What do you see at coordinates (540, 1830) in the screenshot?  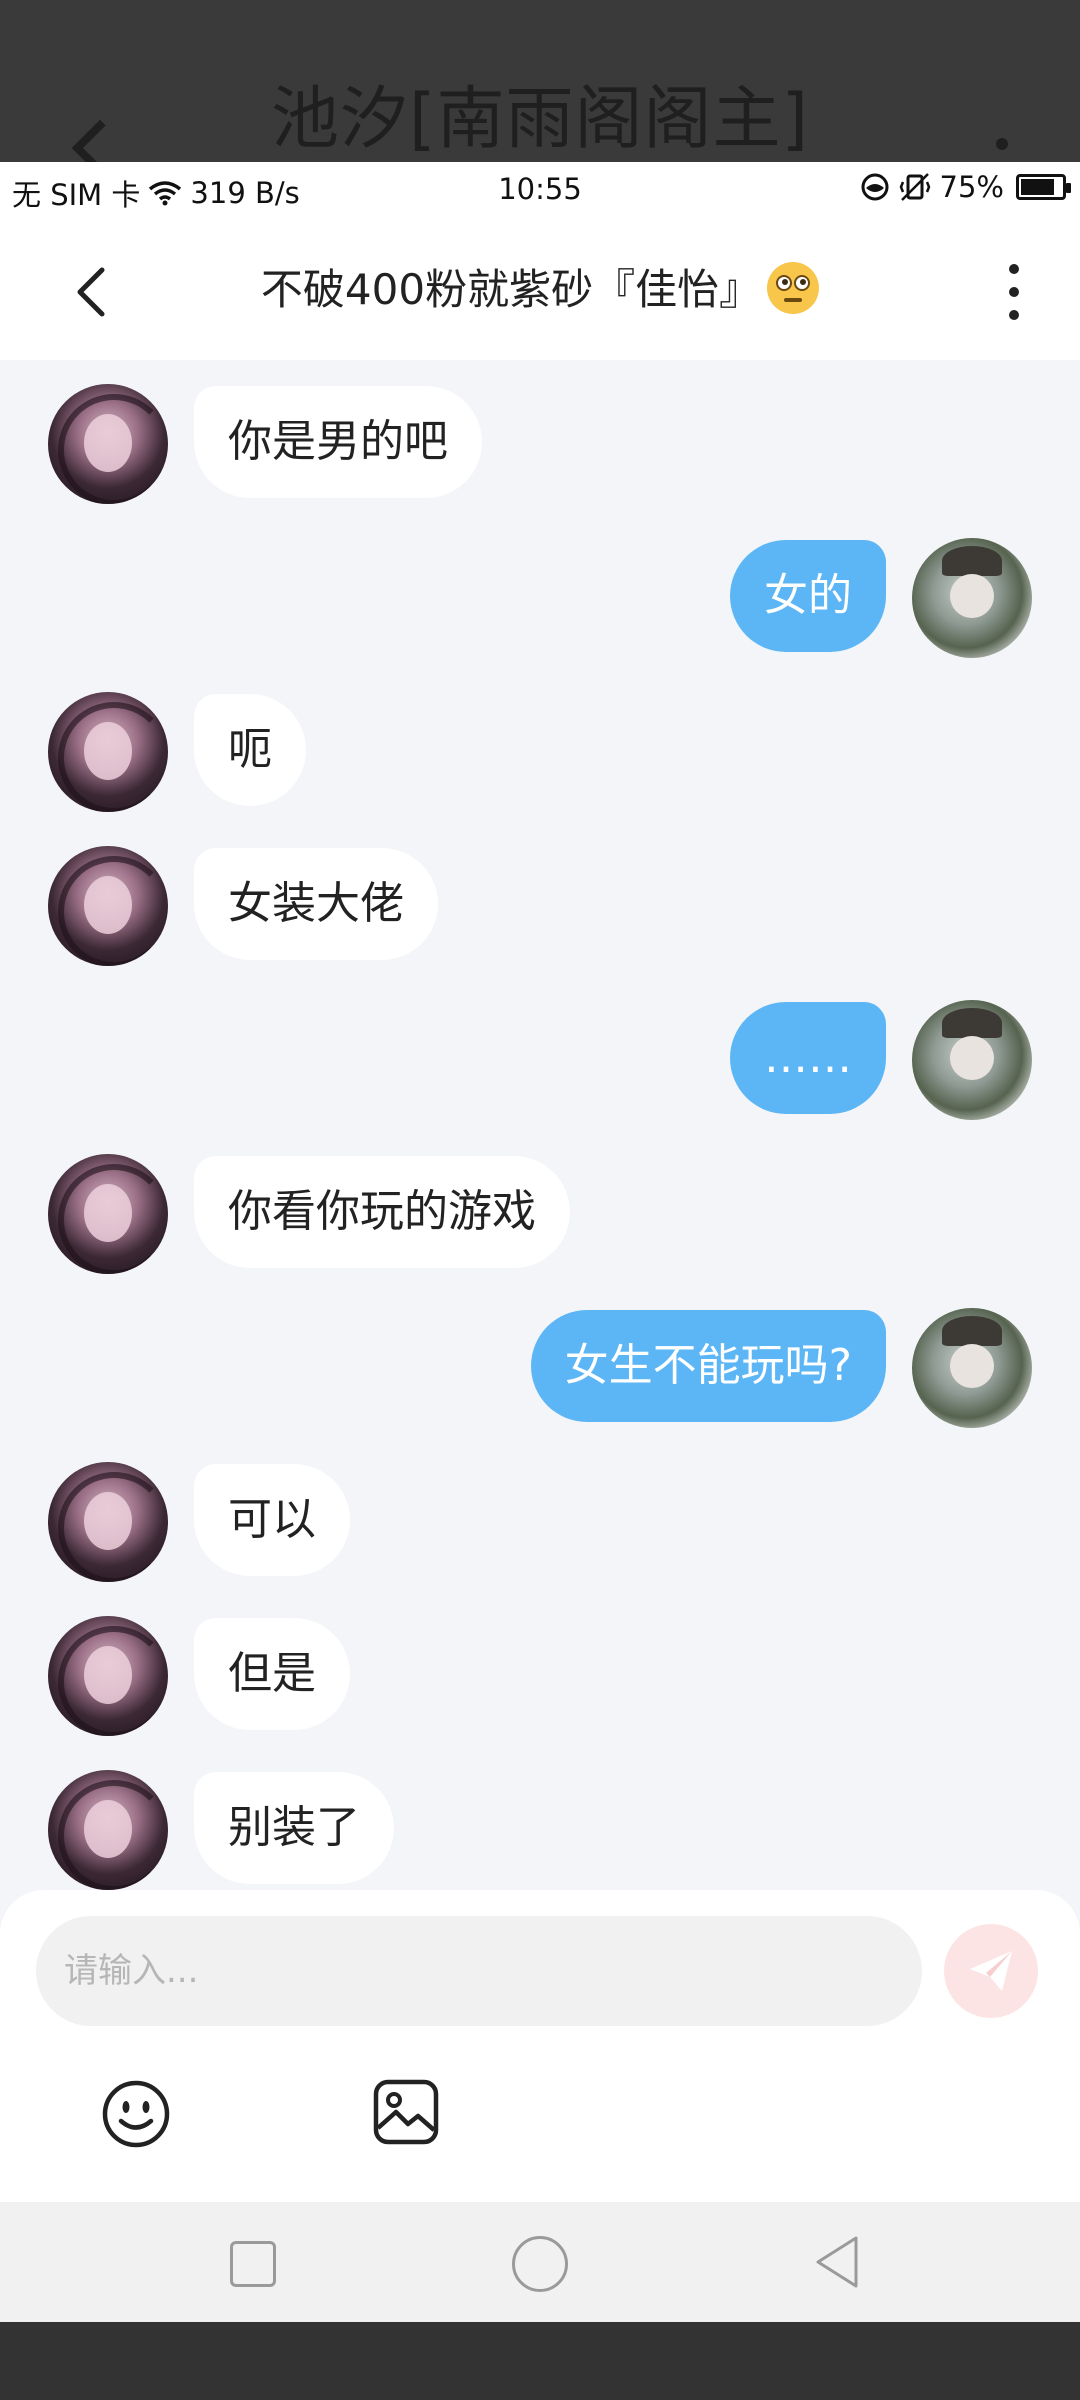 I see `message-incoming: 别装了` at bounding box center [540, 1830].